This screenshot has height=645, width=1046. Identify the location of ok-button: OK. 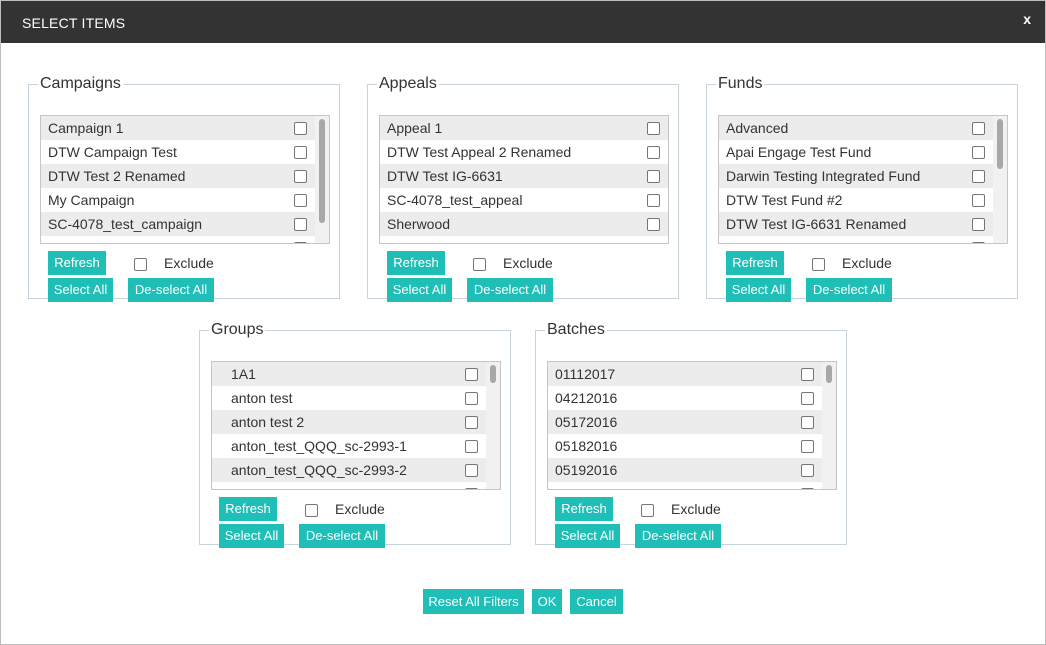
(547, 601).